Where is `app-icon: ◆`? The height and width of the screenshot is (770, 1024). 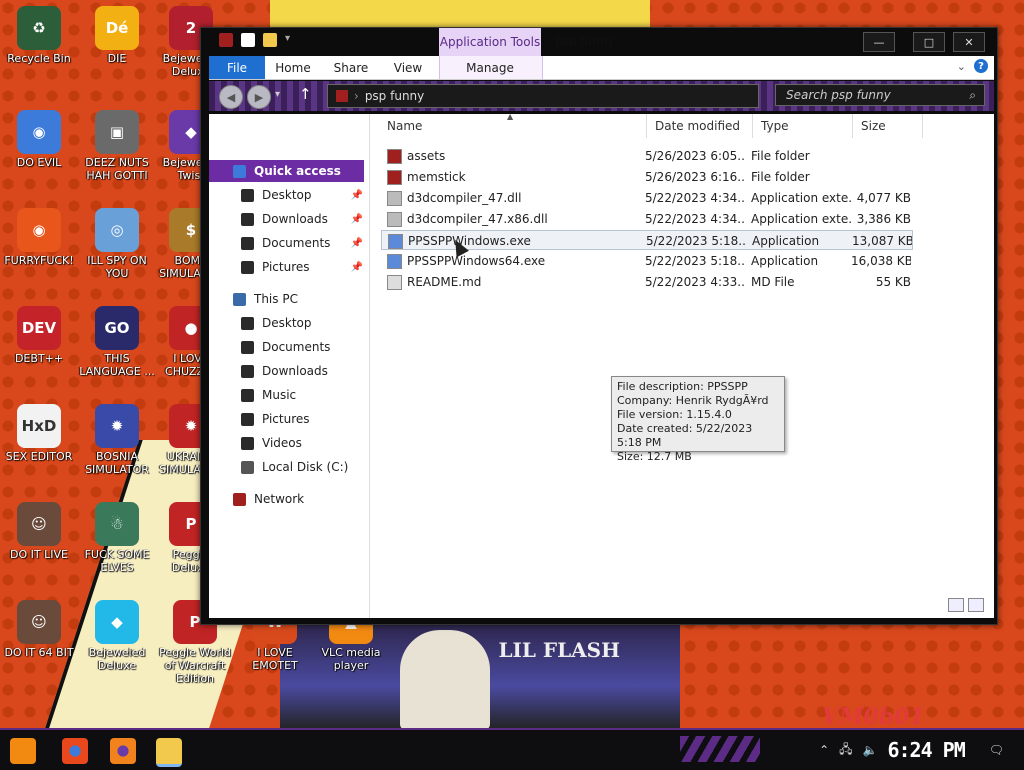
app-icon: ◆ is located at coordinates (117, 622).